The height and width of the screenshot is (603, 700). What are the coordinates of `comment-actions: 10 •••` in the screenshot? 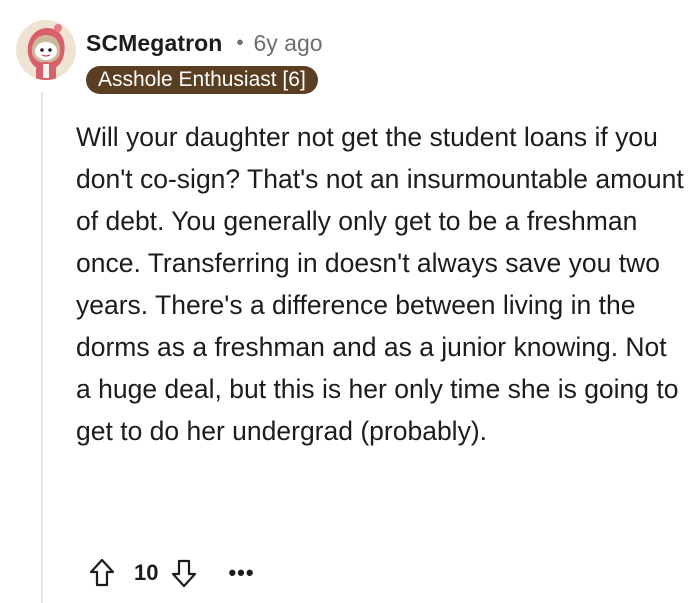 It's located at (170, 573).